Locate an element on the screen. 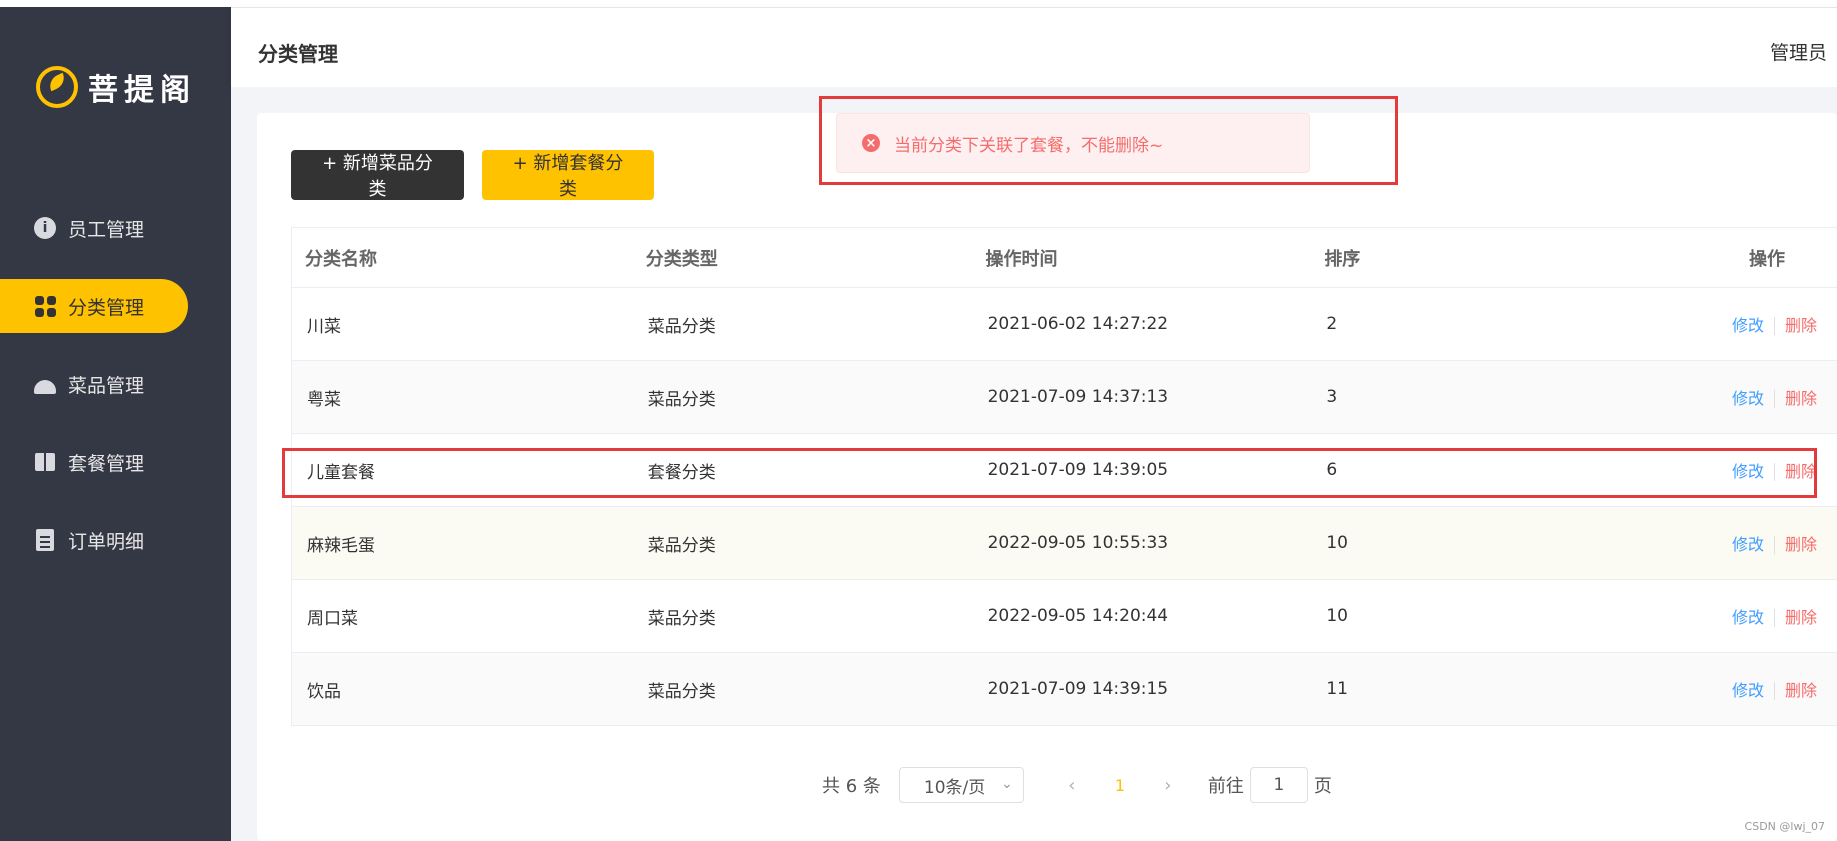 The image size is (1837, 841). table-row: 麻辣毛蛋 菜品分类 2022-09-05 10:55:33 10 修改 删除 is located at coordinates (1064, 543).